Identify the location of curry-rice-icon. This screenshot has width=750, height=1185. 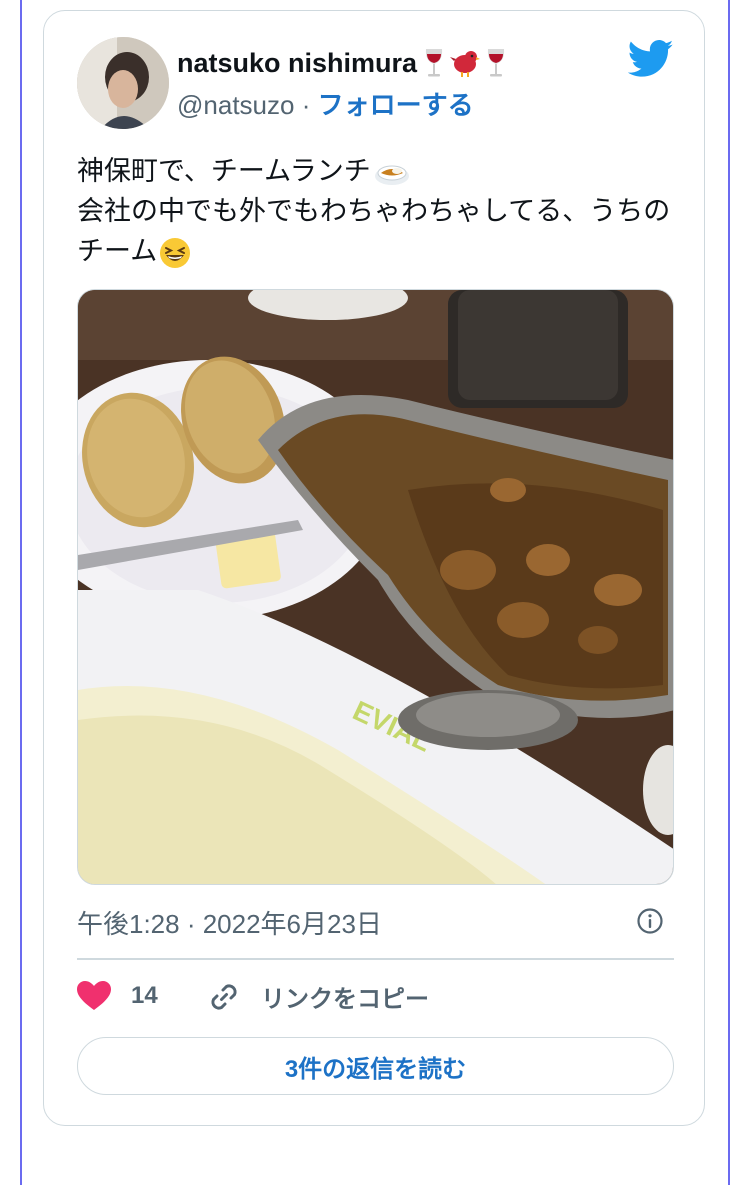
(391, 175).